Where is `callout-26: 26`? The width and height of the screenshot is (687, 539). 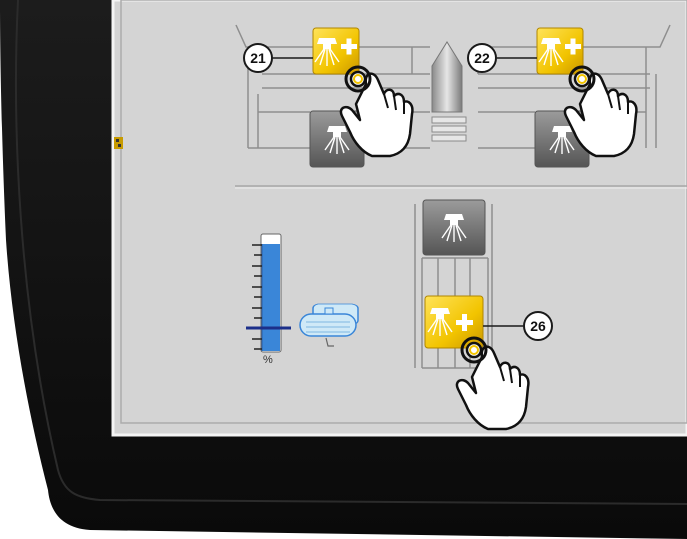 callout-26: 26 is located at coordinates (538, 326).